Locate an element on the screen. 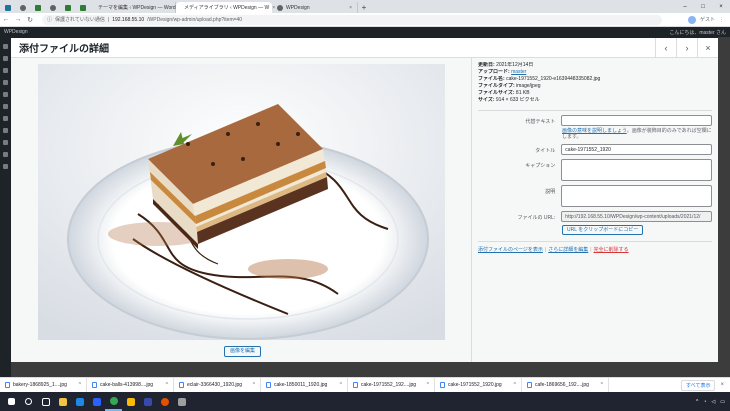  delete-permanently-link: 完全に削除する is located at coordinates (611, 250).